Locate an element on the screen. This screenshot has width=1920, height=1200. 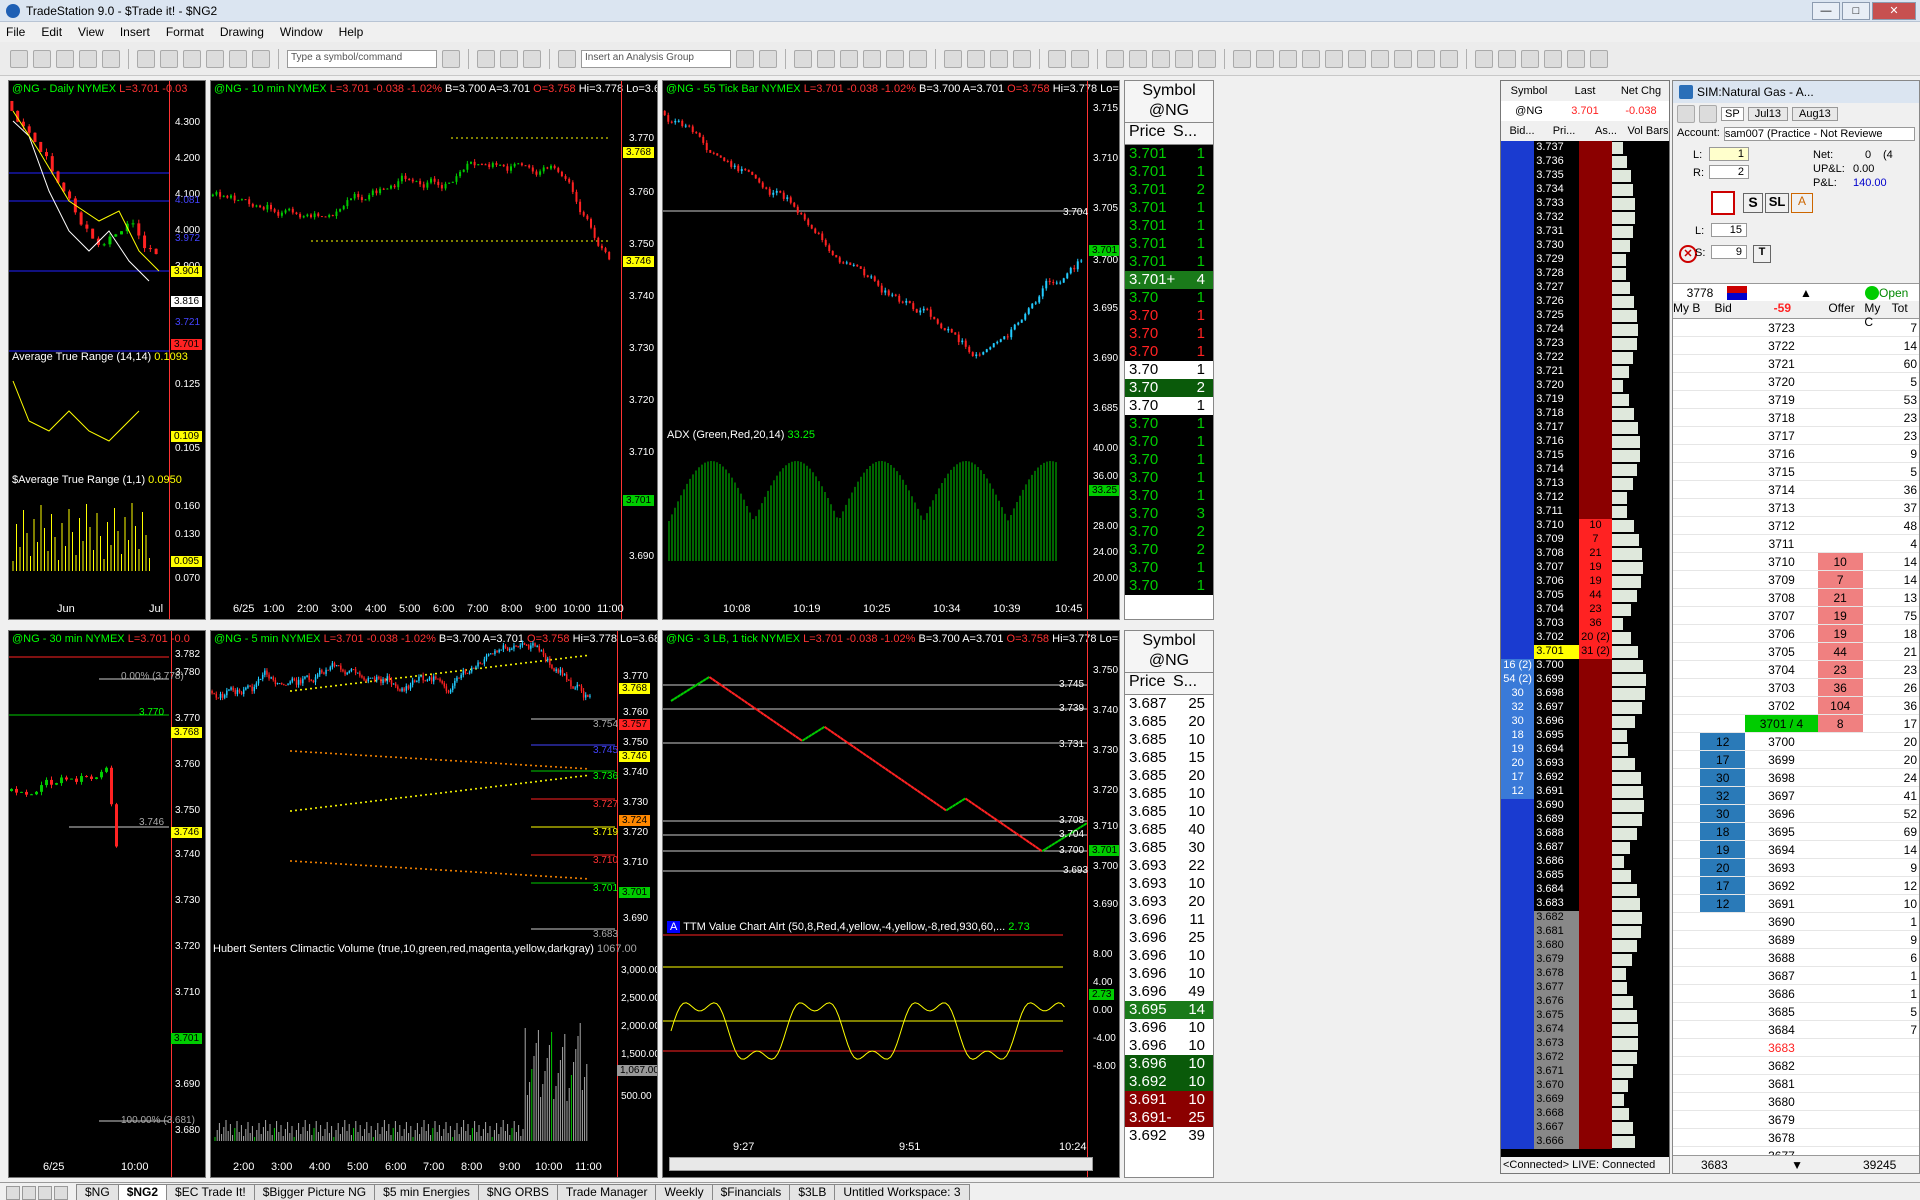
s-input: 9 is located at coordinates (1729, 252).